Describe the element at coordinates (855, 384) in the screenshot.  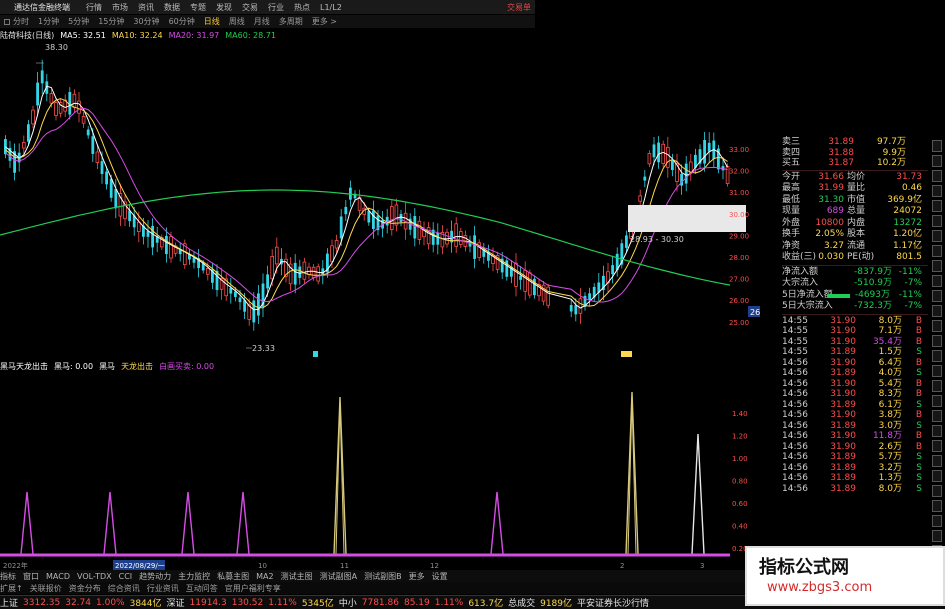
I see `tick-row: 14:56 31.90 5.4万 B` at that location.